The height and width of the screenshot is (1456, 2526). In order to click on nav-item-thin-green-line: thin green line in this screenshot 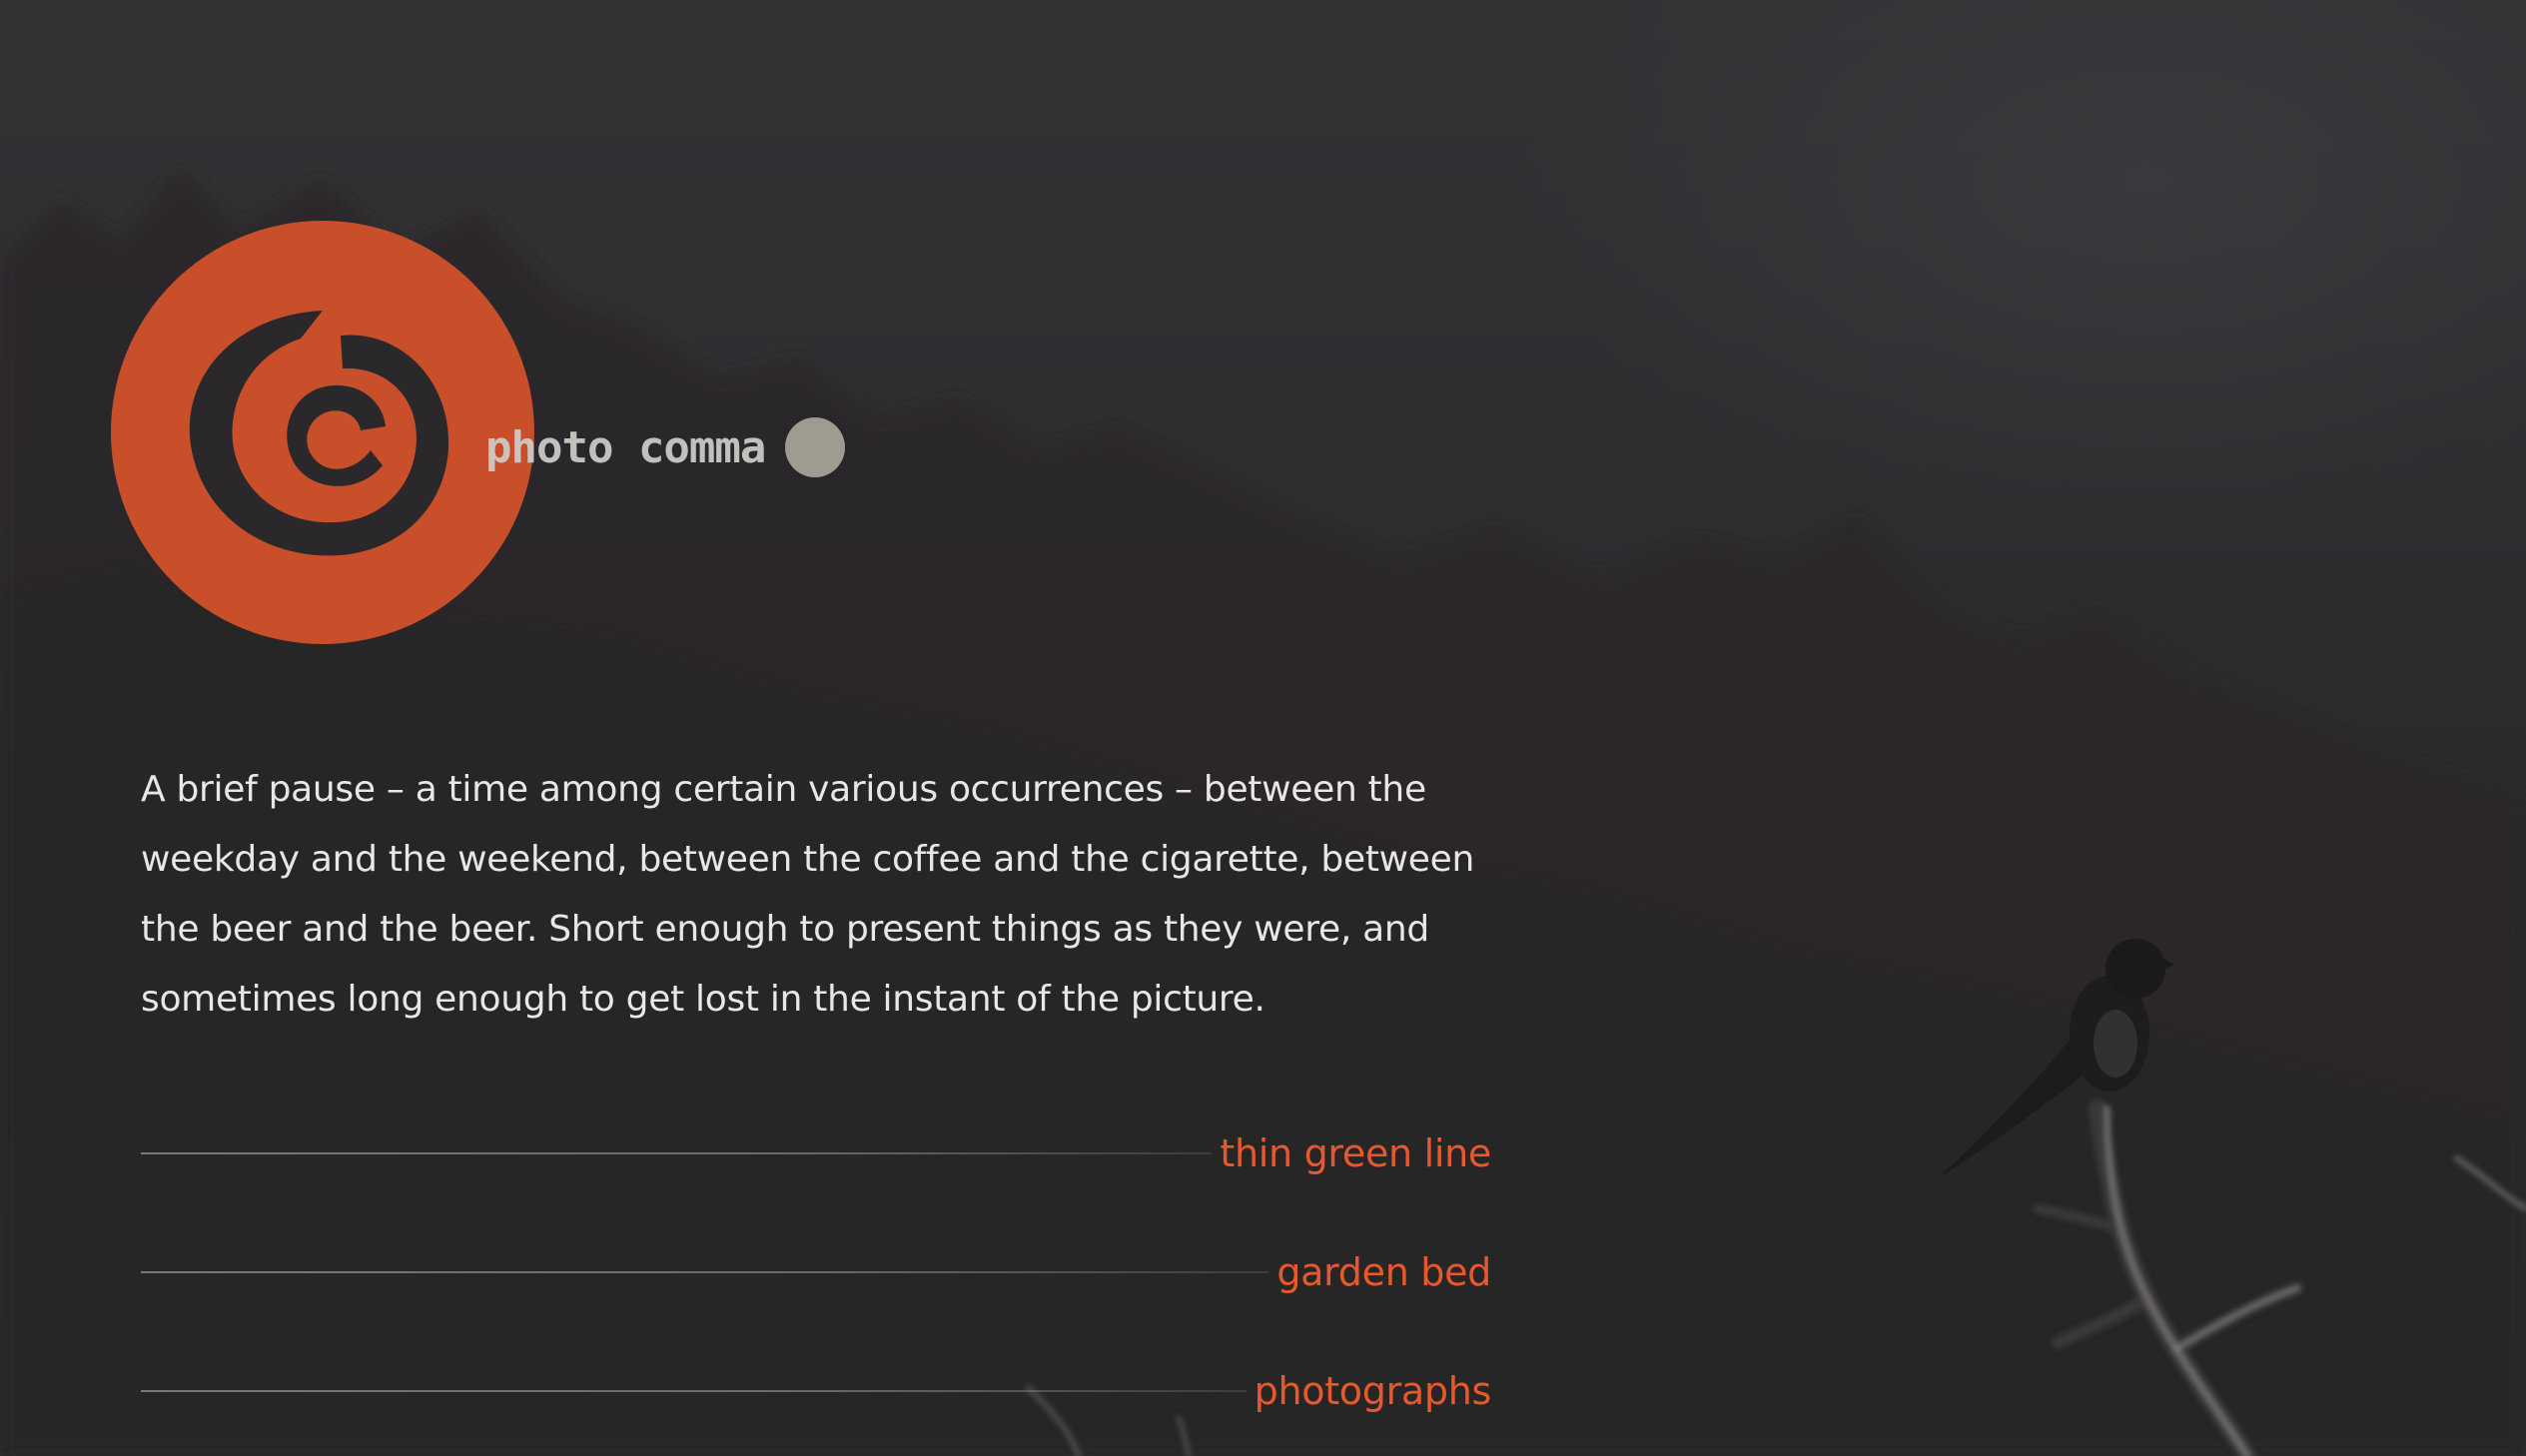, I will do `click(816, 1153)`.